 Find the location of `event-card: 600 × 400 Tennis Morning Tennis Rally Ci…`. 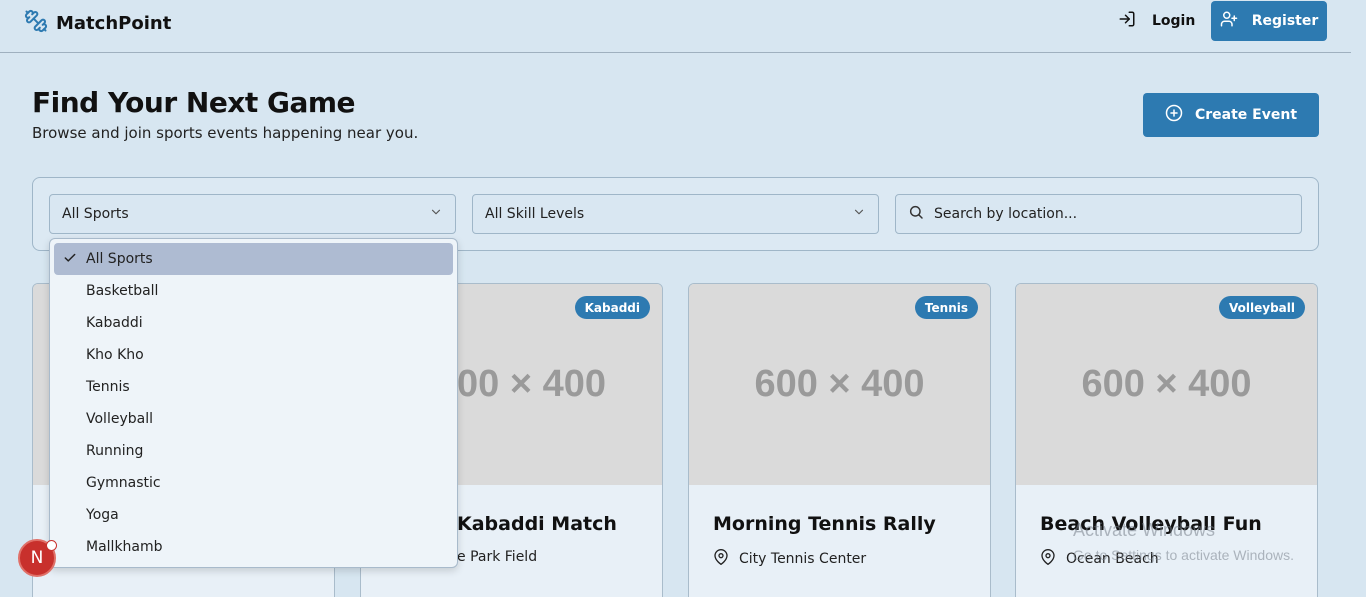

event-card: 600 × 400 Tennis Morning Tennis Rally Ci… is located at coordinates (839, 440).